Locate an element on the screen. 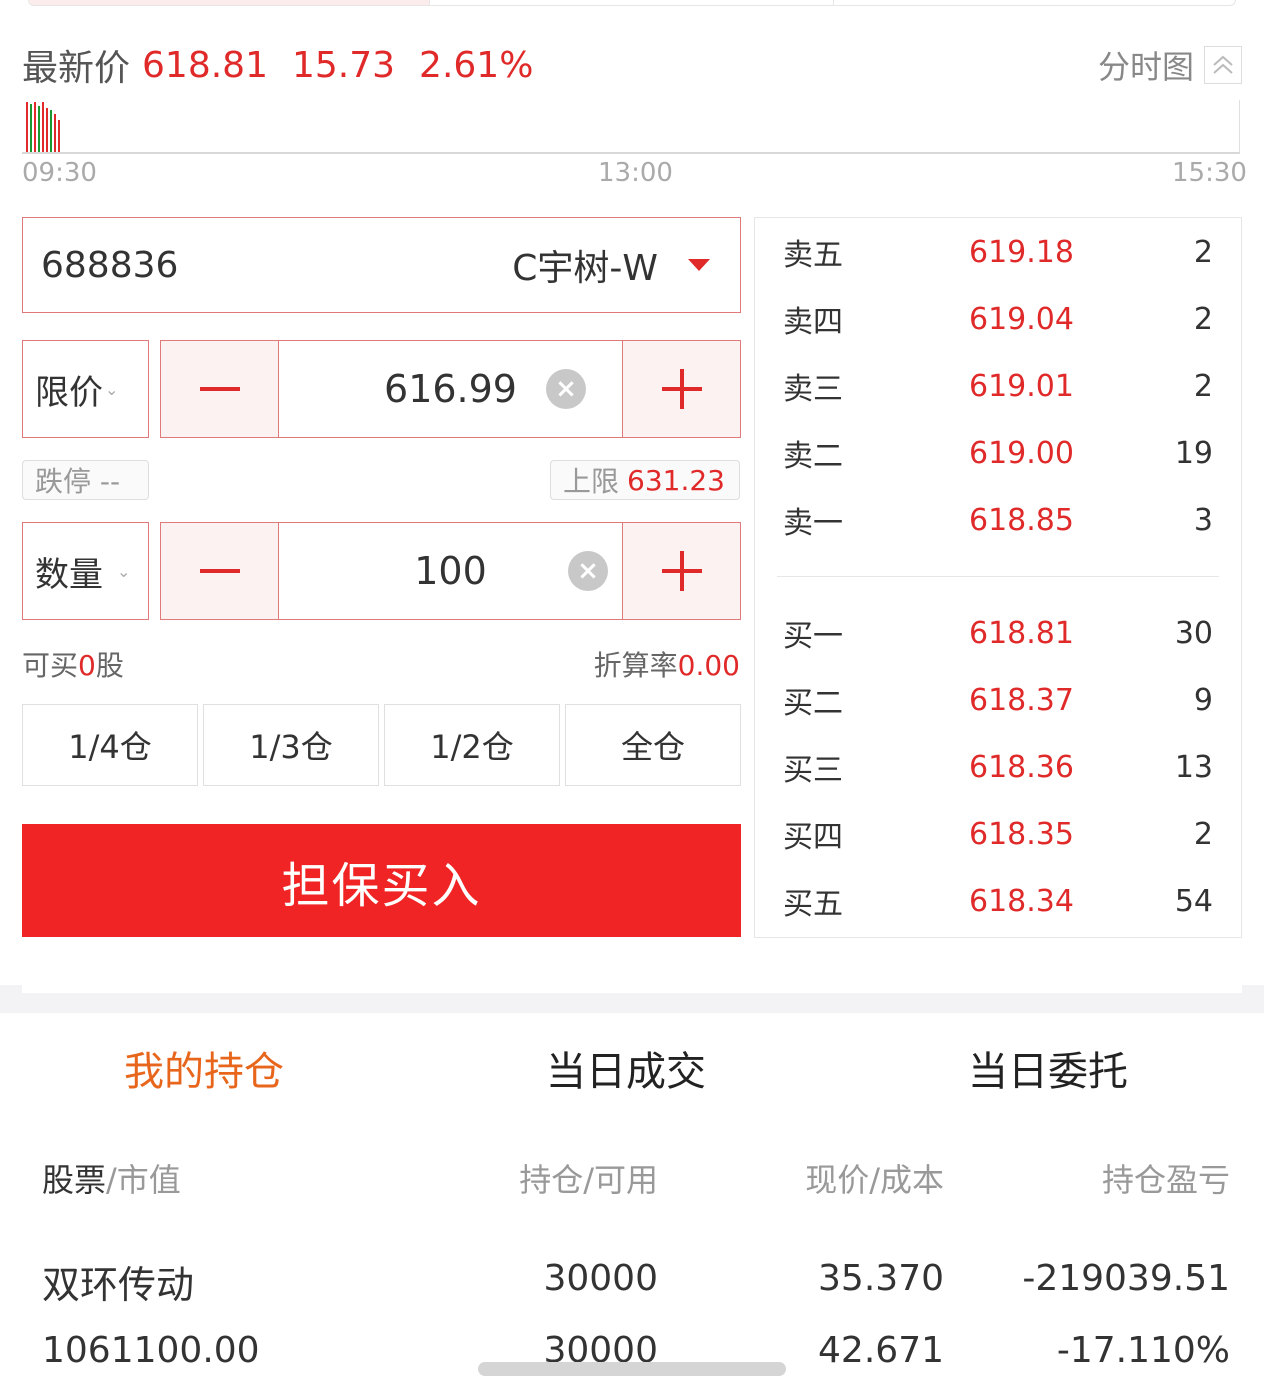 The height and width of the screenshot is (1393, 1264). price-type-select: 限价 ⌄ is located at coordinates (85, 389).